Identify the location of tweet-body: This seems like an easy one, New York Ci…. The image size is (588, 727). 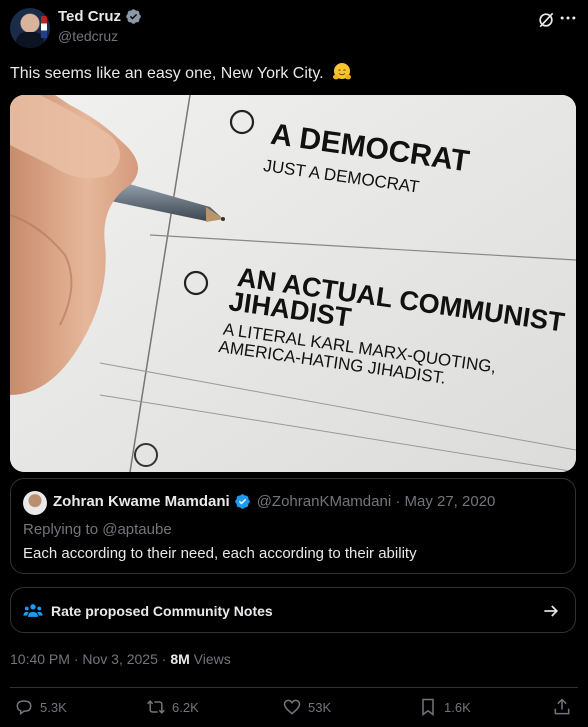
(167, 73).